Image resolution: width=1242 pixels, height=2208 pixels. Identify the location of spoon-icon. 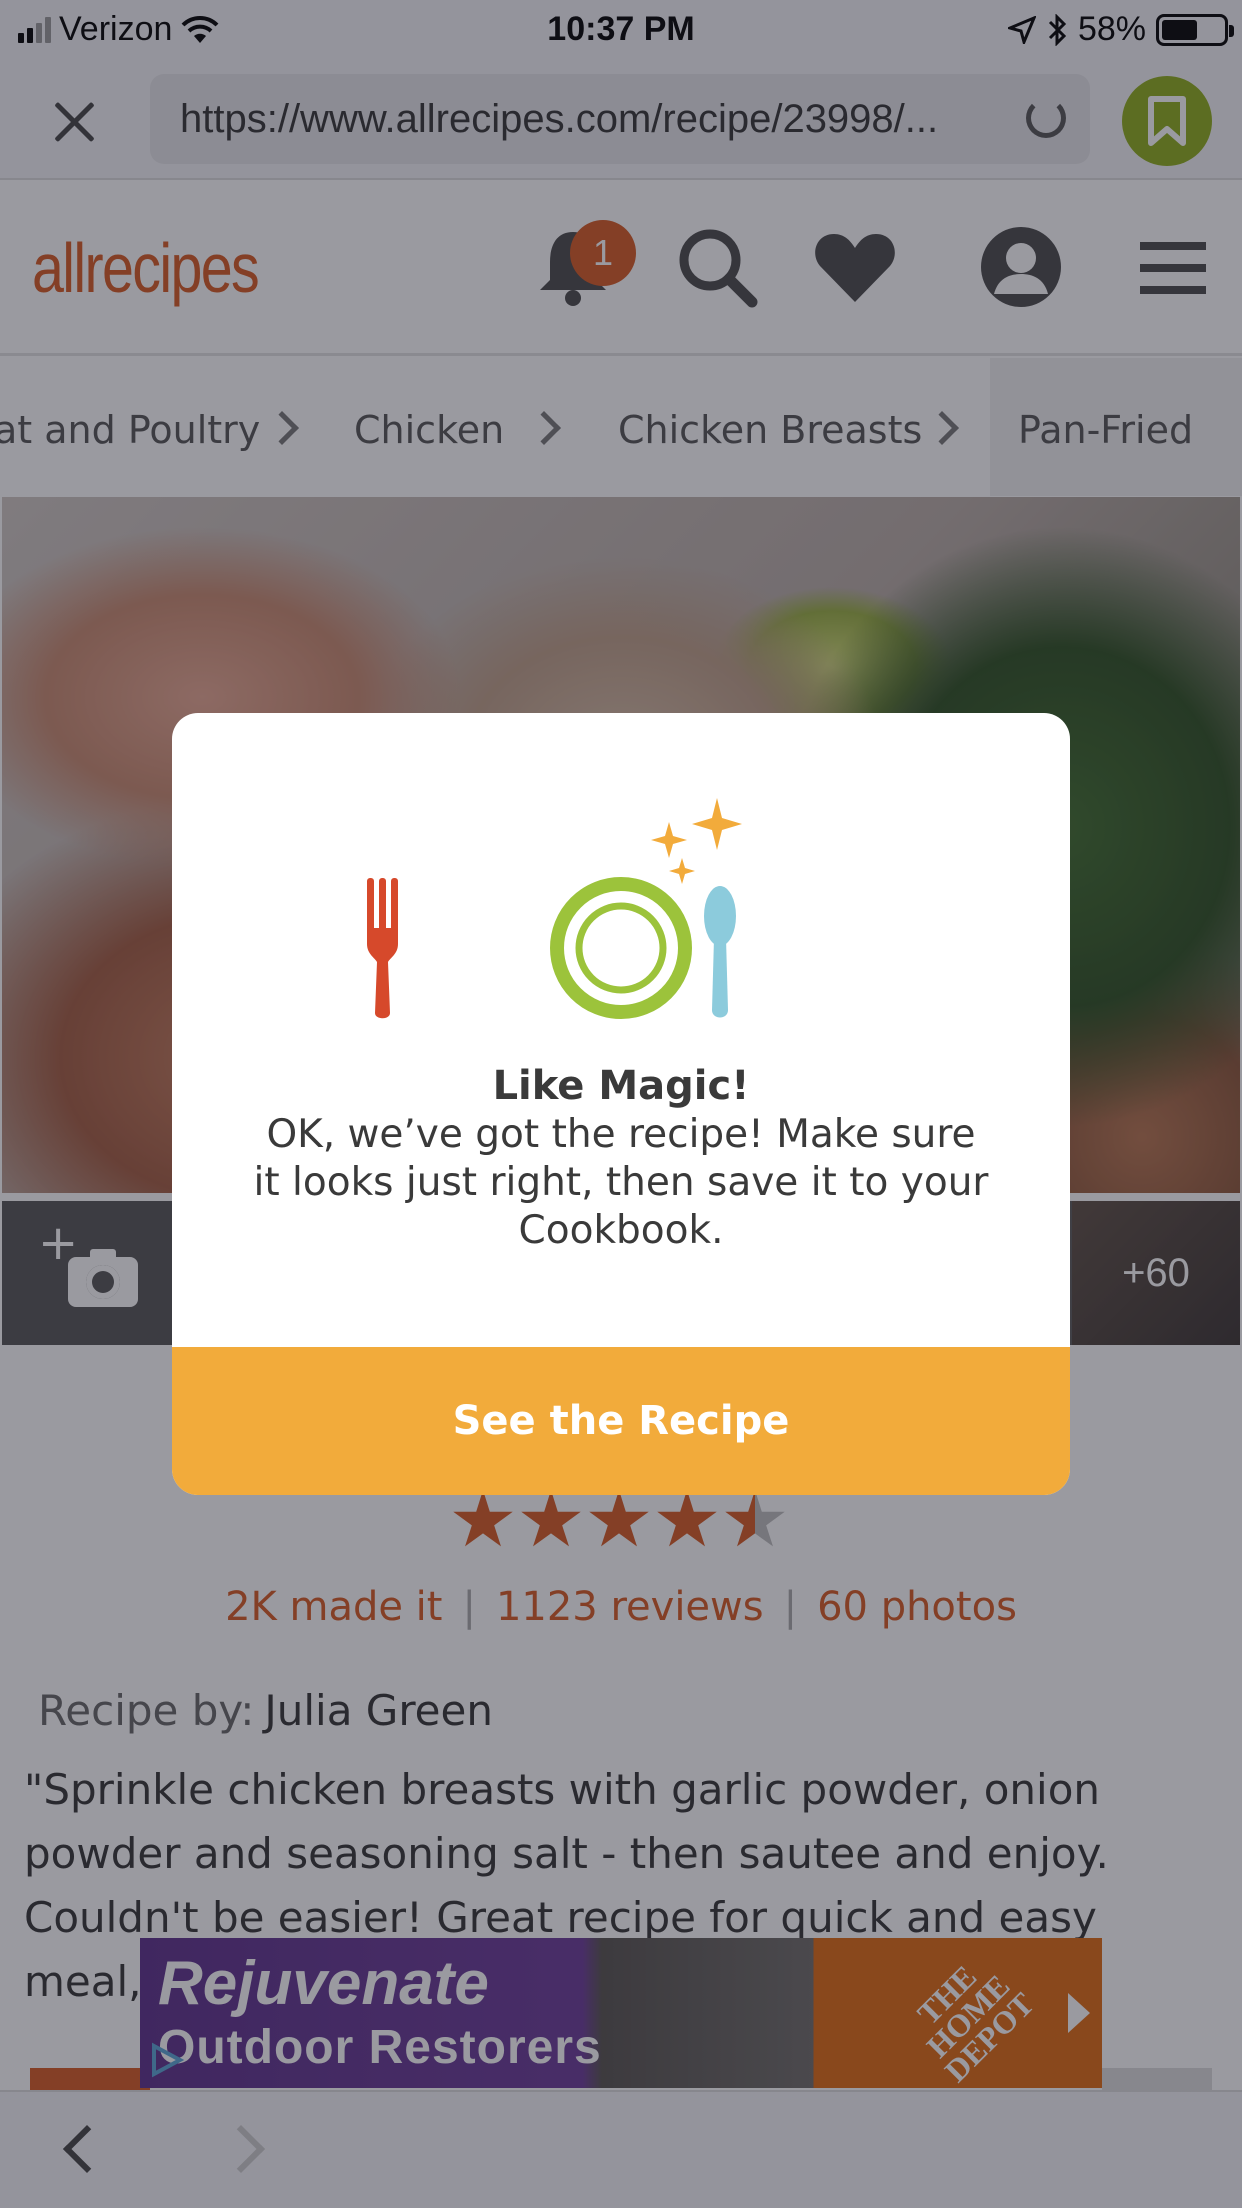
(720, 952).